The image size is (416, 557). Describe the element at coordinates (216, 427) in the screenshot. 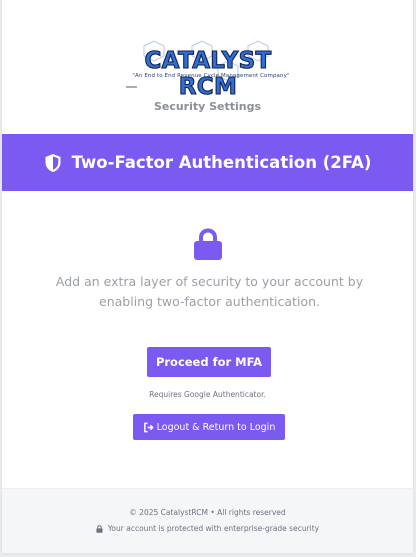

I see `logout-button-label: Logout & Return to Login` at that location.